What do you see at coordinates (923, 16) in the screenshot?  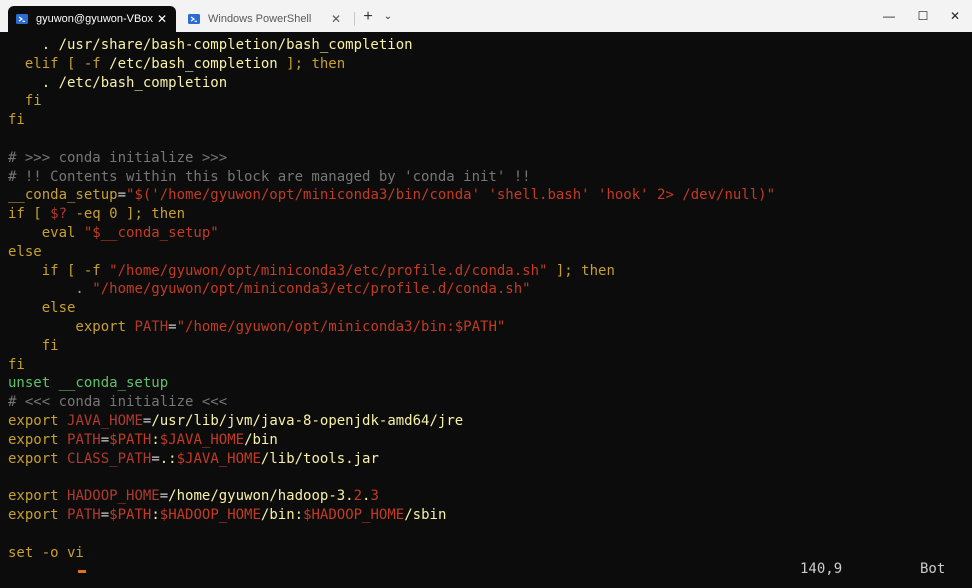 I see `maximize-button: ☐` at bounding box center [923, 16].